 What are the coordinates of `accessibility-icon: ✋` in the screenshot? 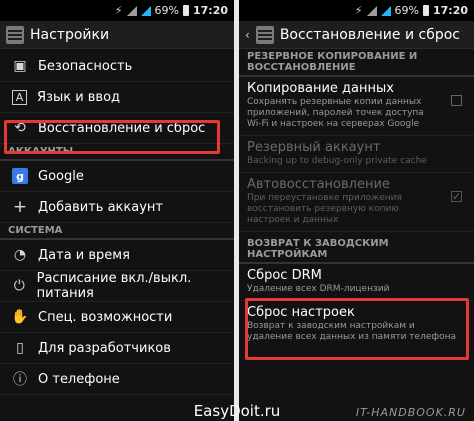 It's located at (20, 317).